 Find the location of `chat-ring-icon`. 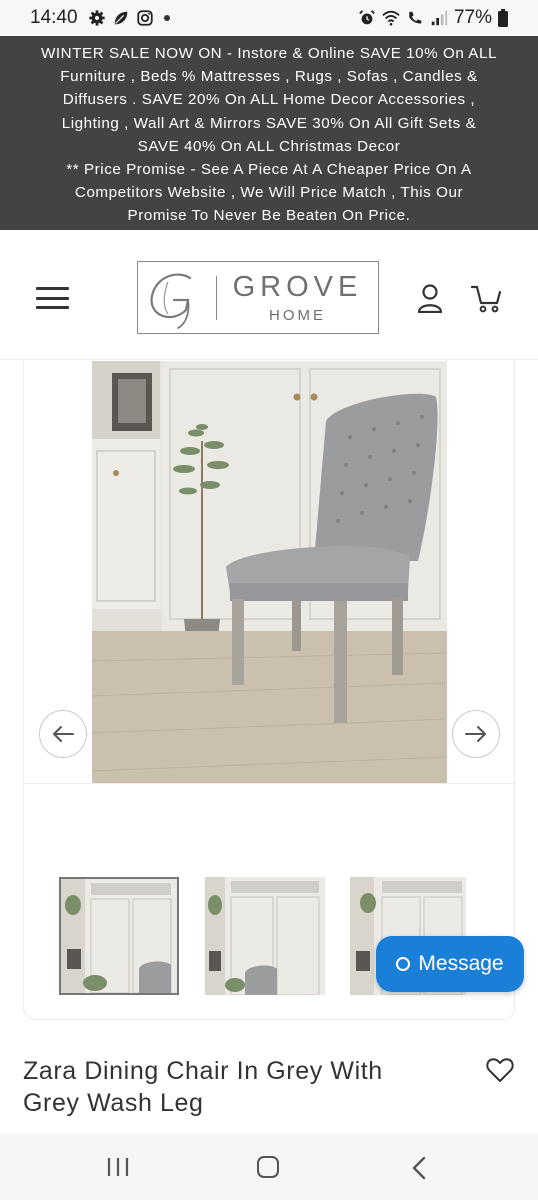

chat-ring-icon is located at coordinates (403, 964).